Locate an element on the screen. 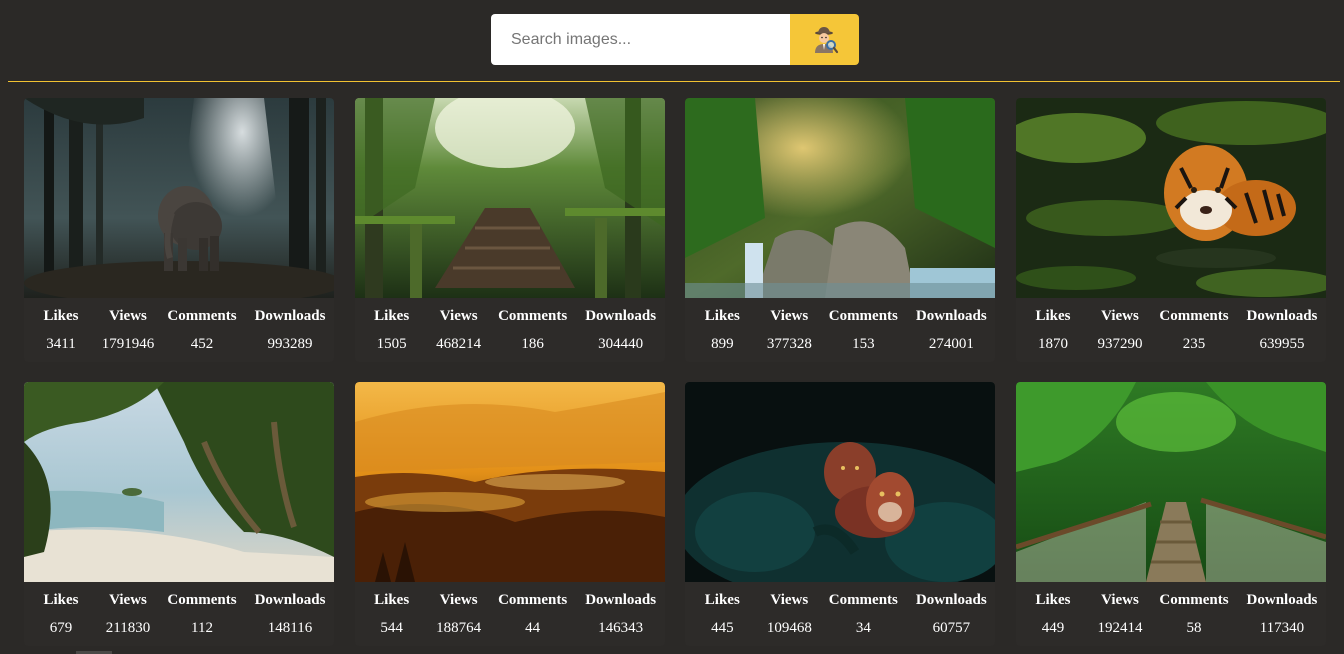  elephant-photo is located at coordinates (179, 198).